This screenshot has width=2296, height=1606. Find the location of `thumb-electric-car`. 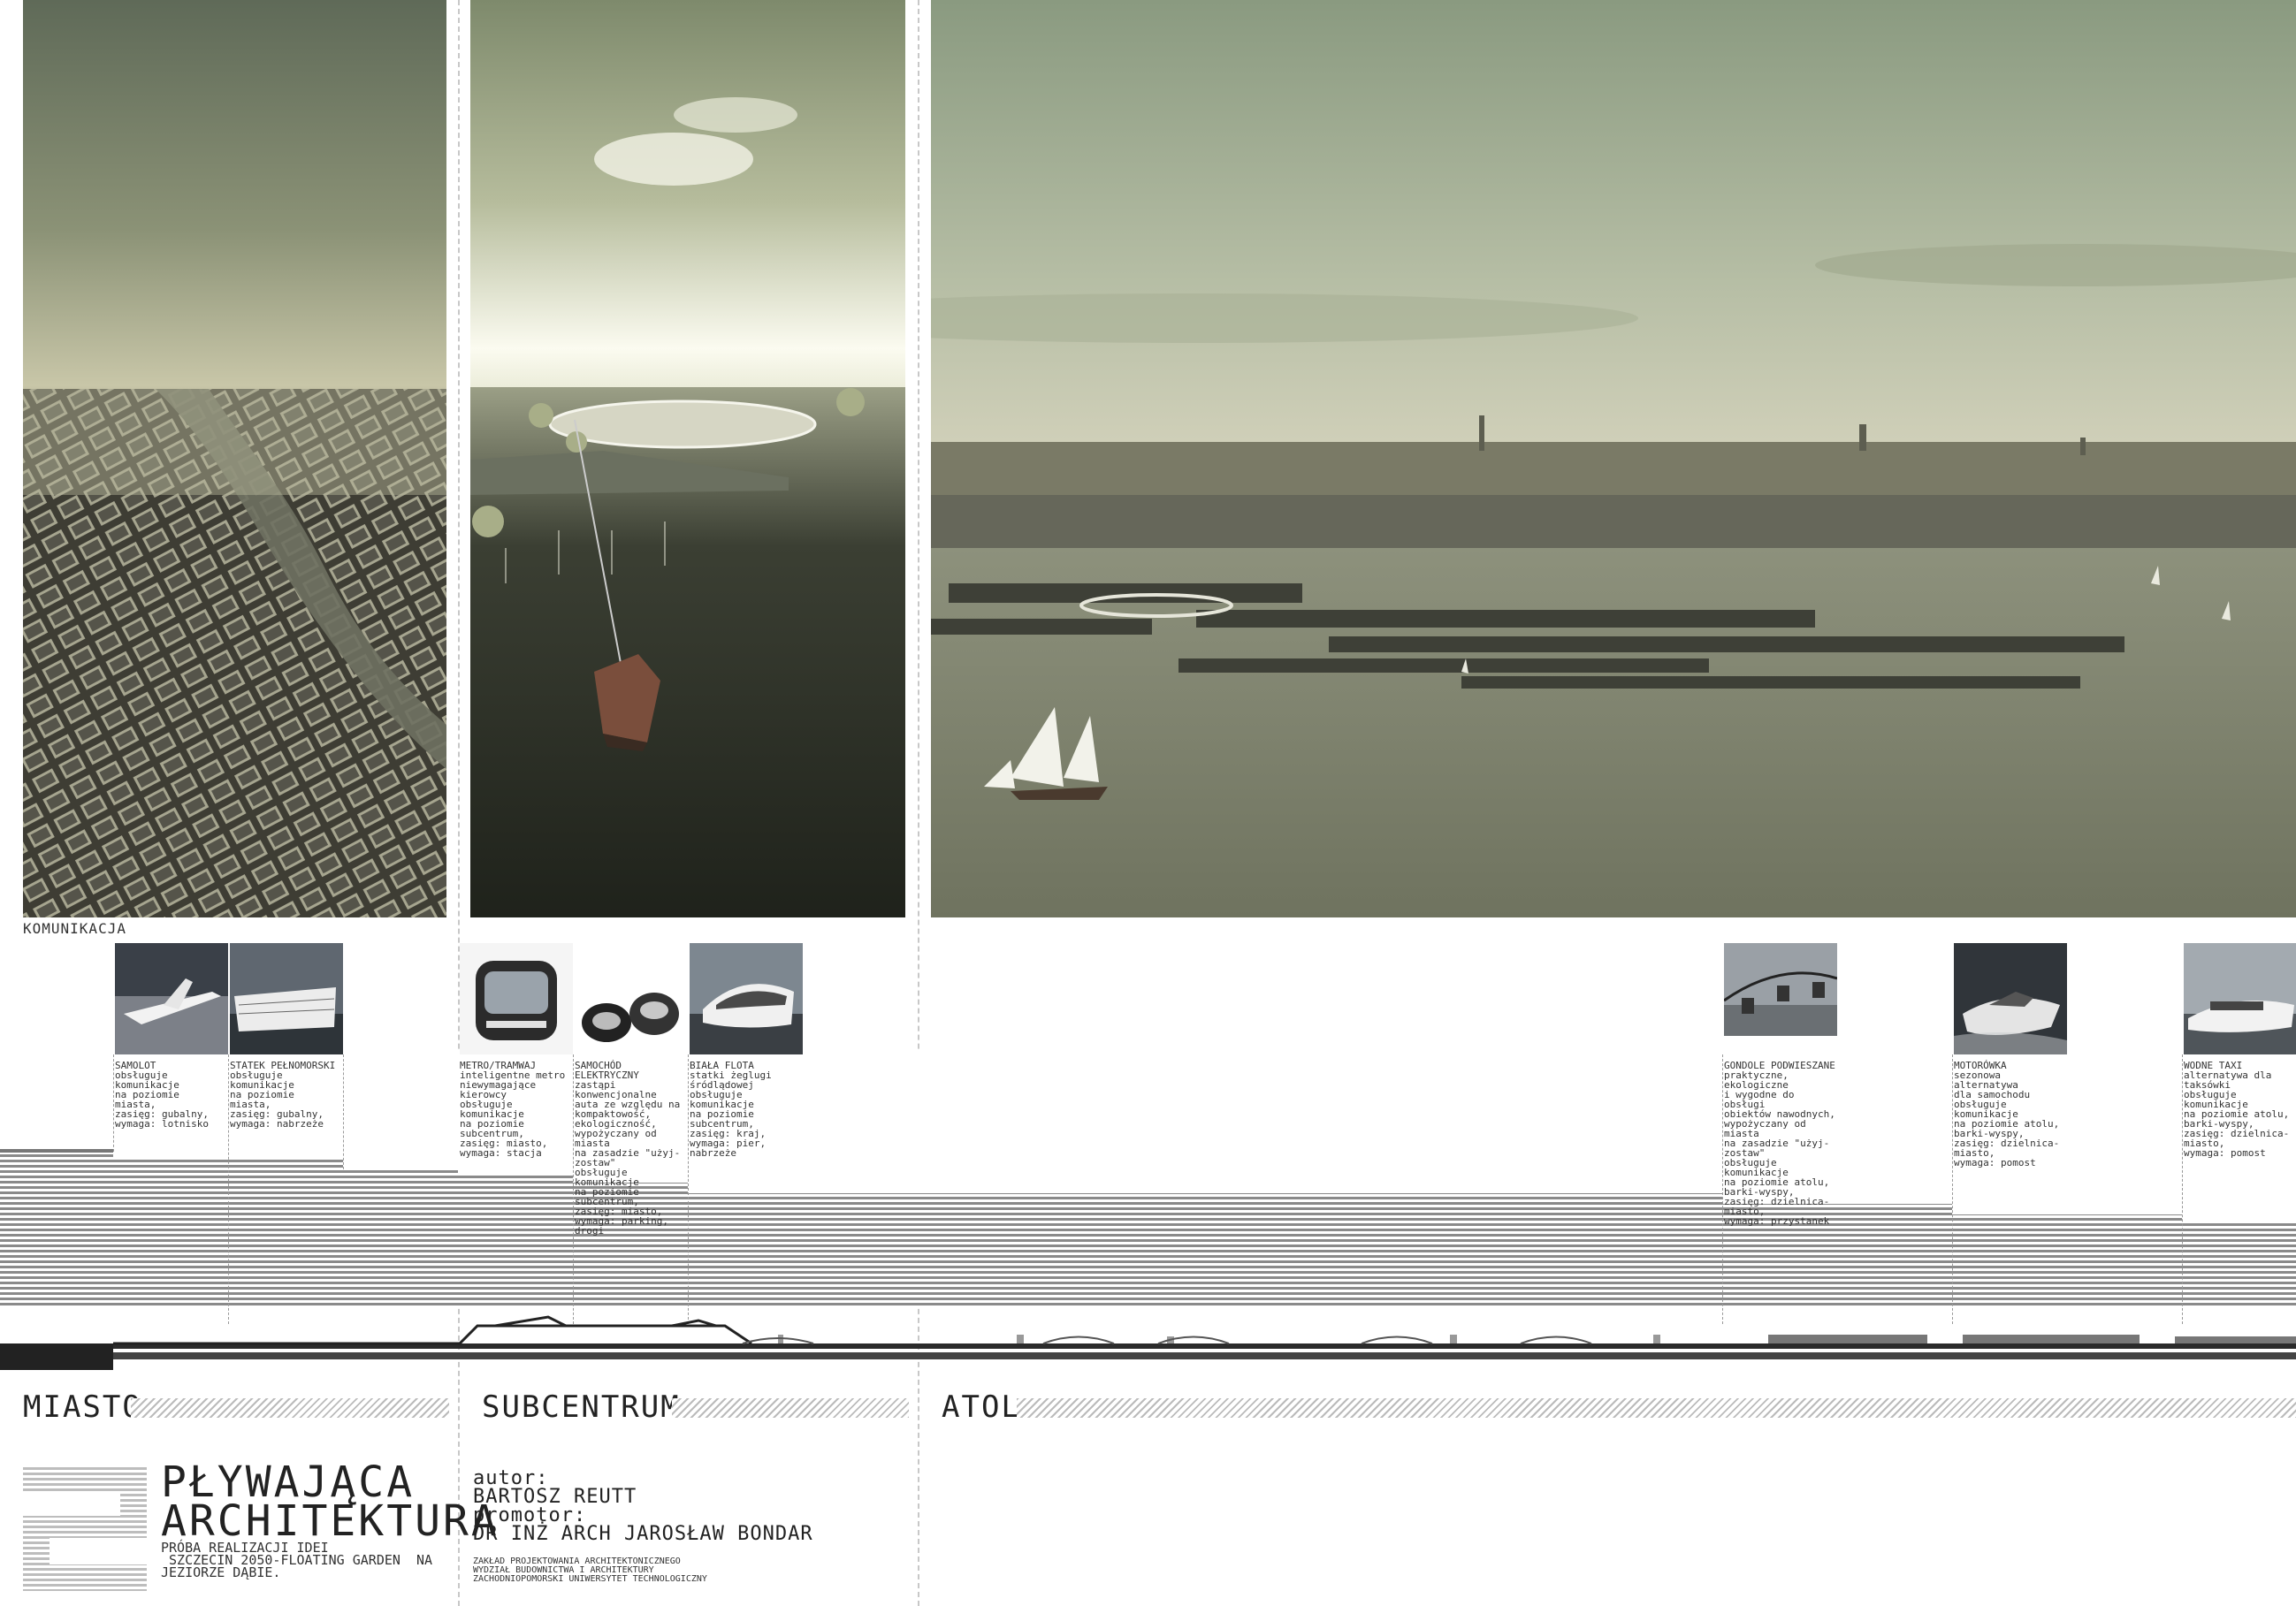

thumb-electric-car is located at coordinates (631, 998).